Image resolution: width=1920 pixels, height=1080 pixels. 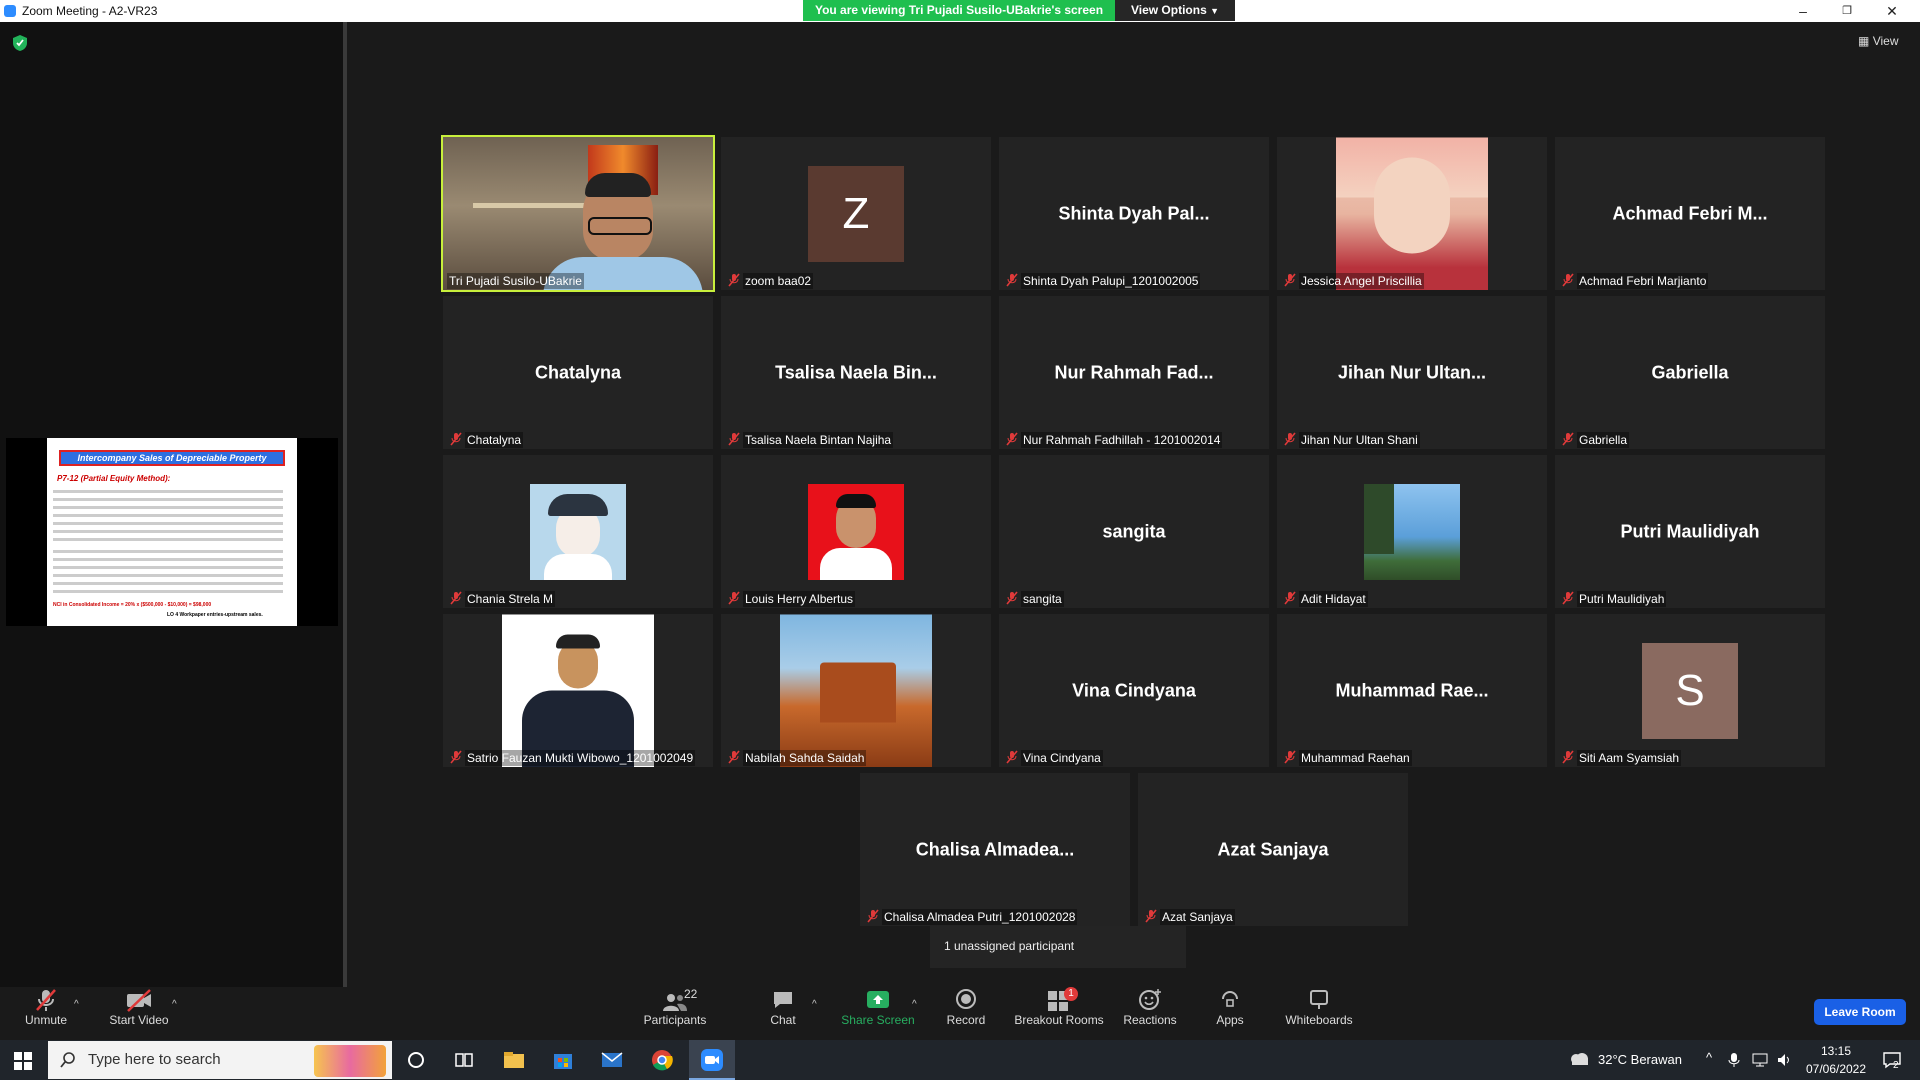 What do you see at coordinates (1059, 1007) in the screenshot?
I see `breakout-rooms-button: 1 Breakout Rooms` at bounding box center [1059, 1007].